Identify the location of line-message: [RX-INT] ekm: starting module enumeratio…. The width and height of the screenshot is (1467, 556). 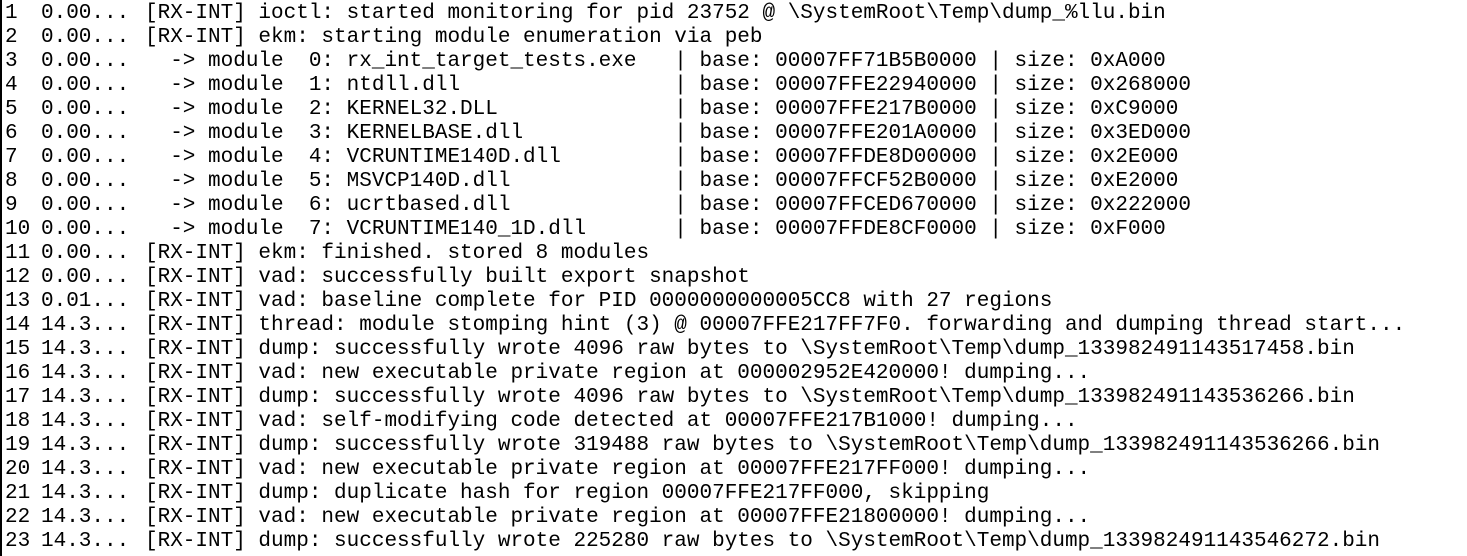
(454, 37).